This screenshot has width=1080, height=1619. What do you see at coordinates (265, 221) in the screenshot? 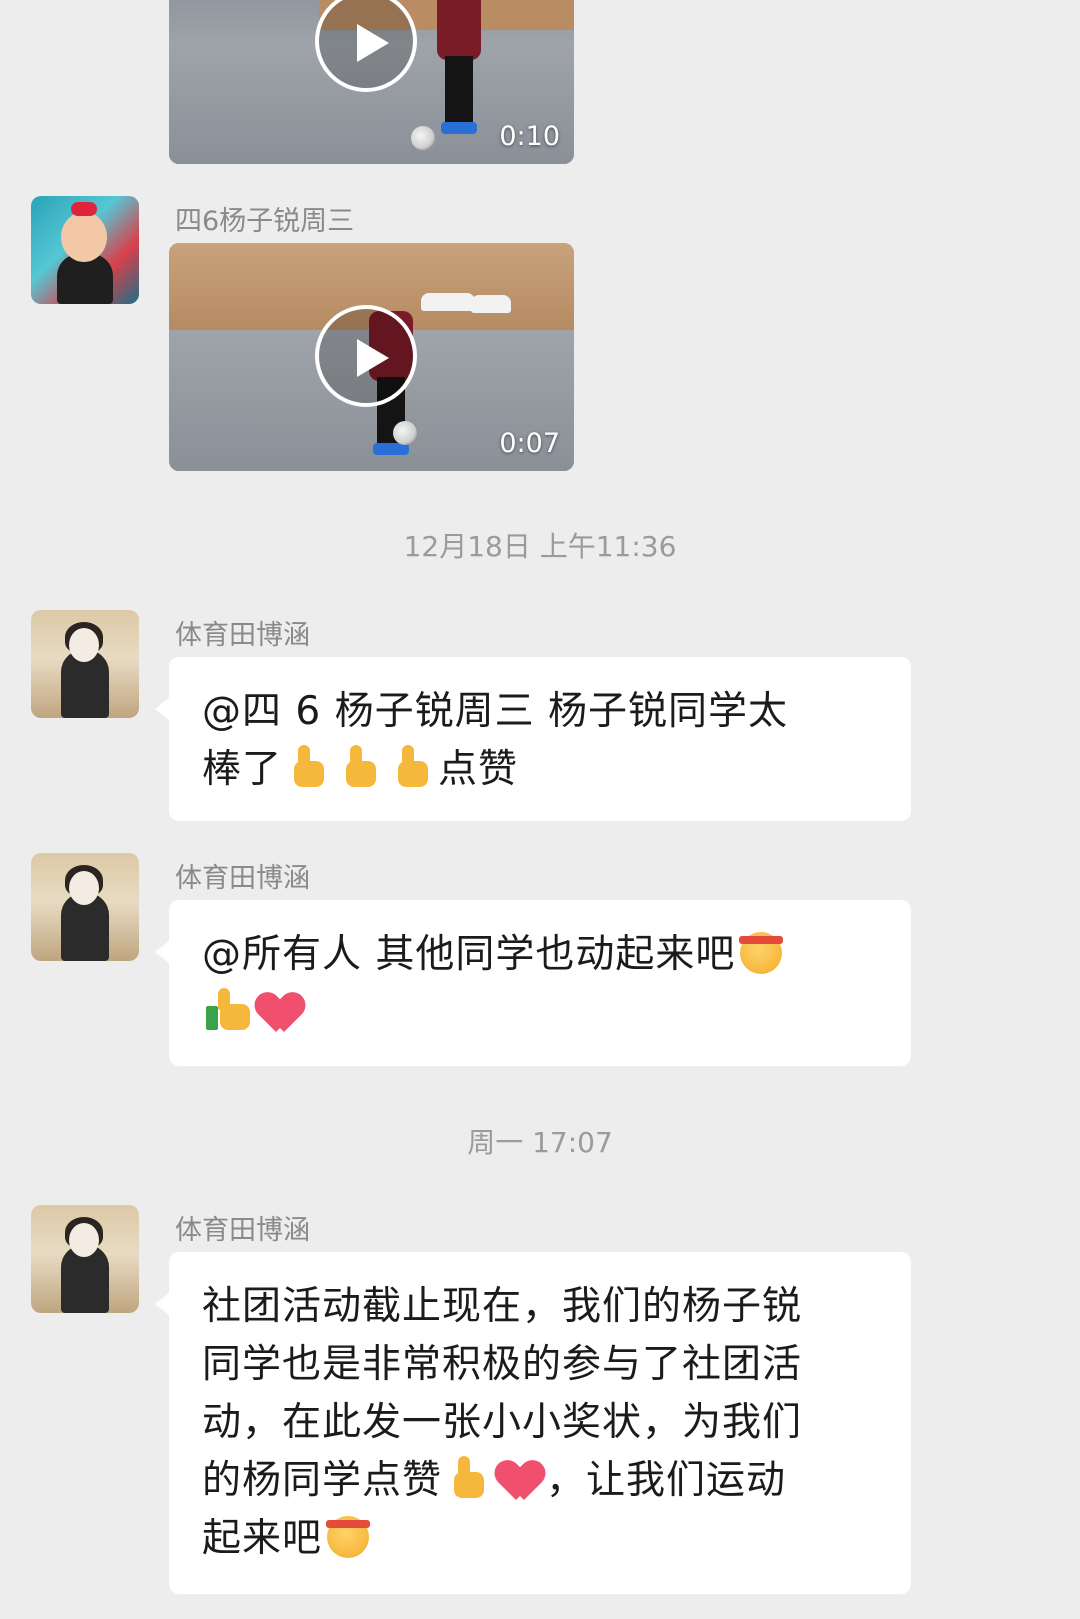
I see `sender-name: 四6杨子锐周三` at bounding box center [265, 221].